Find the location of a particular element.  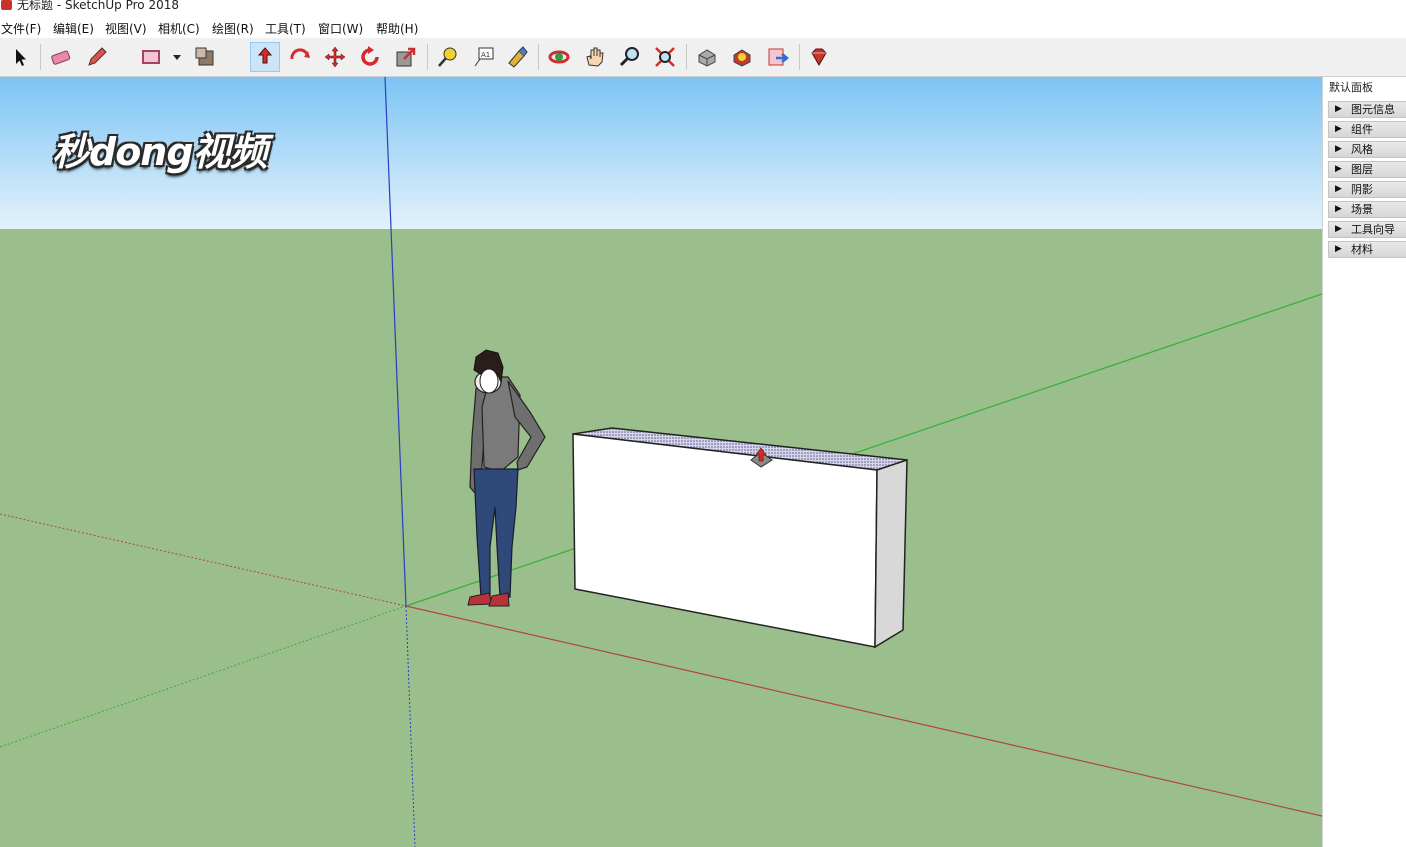

share-model-icon is located at coordinates (778, 57).